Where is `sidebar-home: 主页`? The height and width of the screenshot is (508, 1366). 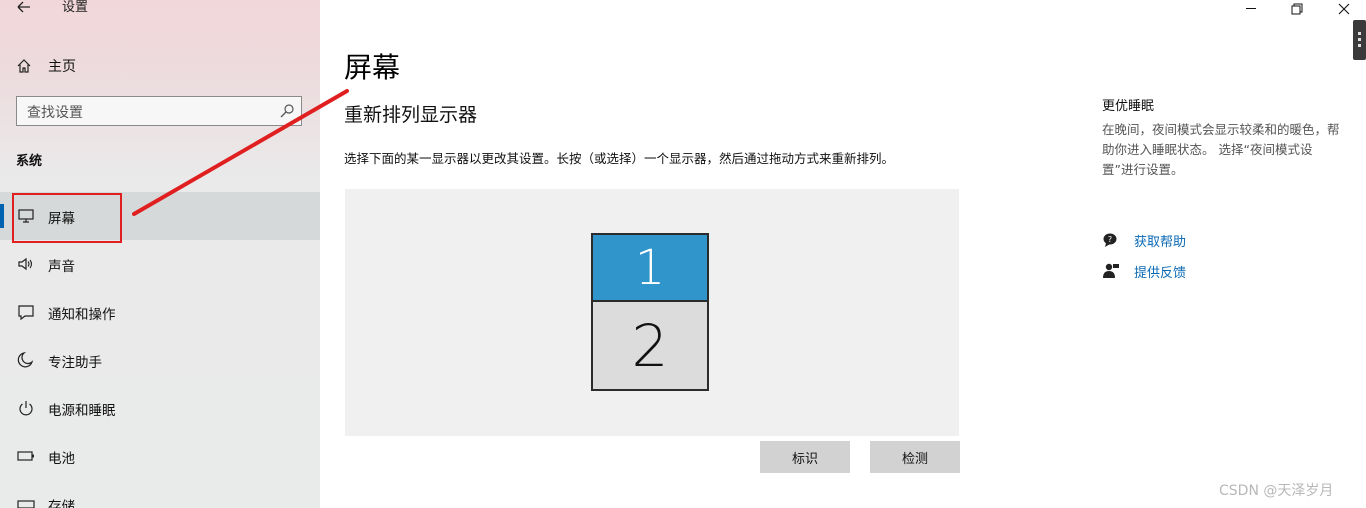 sidebar-home: 主页 is located at coordinates (46, 66).